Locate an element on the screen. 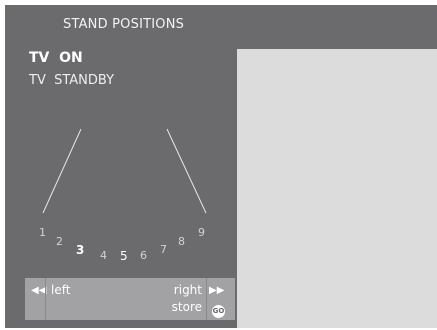  go-button-icon: GO is located at coordinates (218, 311).